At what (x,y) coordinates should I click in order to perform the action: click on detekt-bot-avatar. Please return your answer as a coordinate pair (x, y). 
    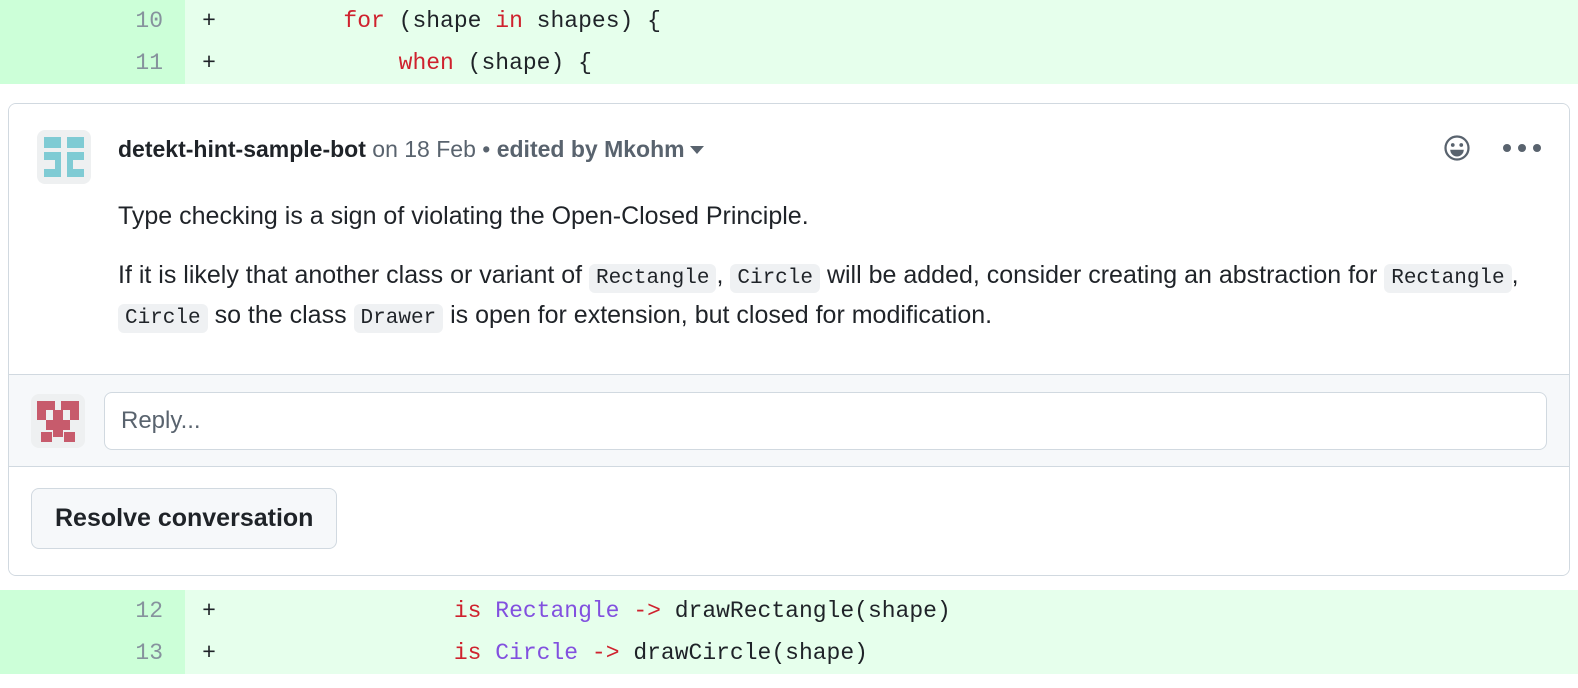
    Looking at the image, I should click on (64, 157).